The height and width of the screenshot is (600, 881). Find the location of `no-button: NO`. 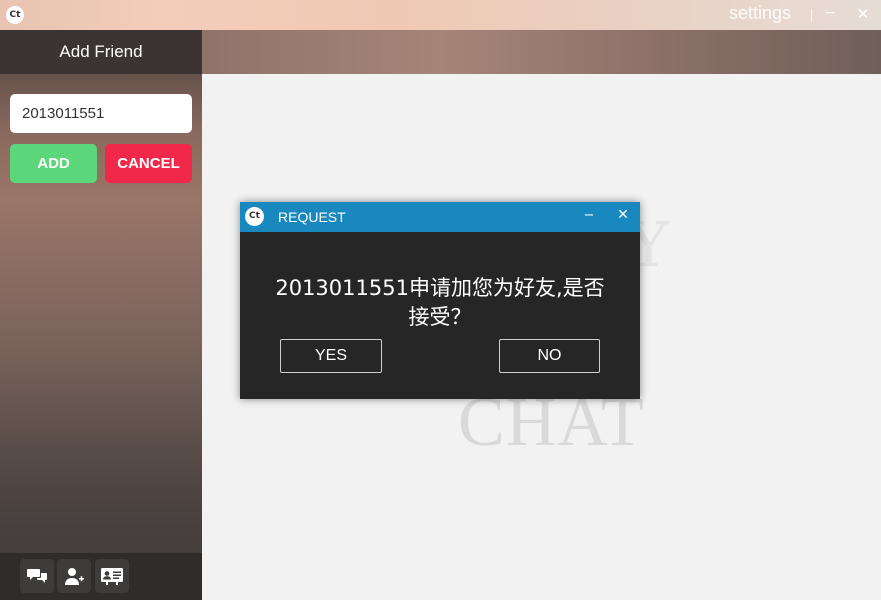

no-button: NO is located at coordinates (549, 356).